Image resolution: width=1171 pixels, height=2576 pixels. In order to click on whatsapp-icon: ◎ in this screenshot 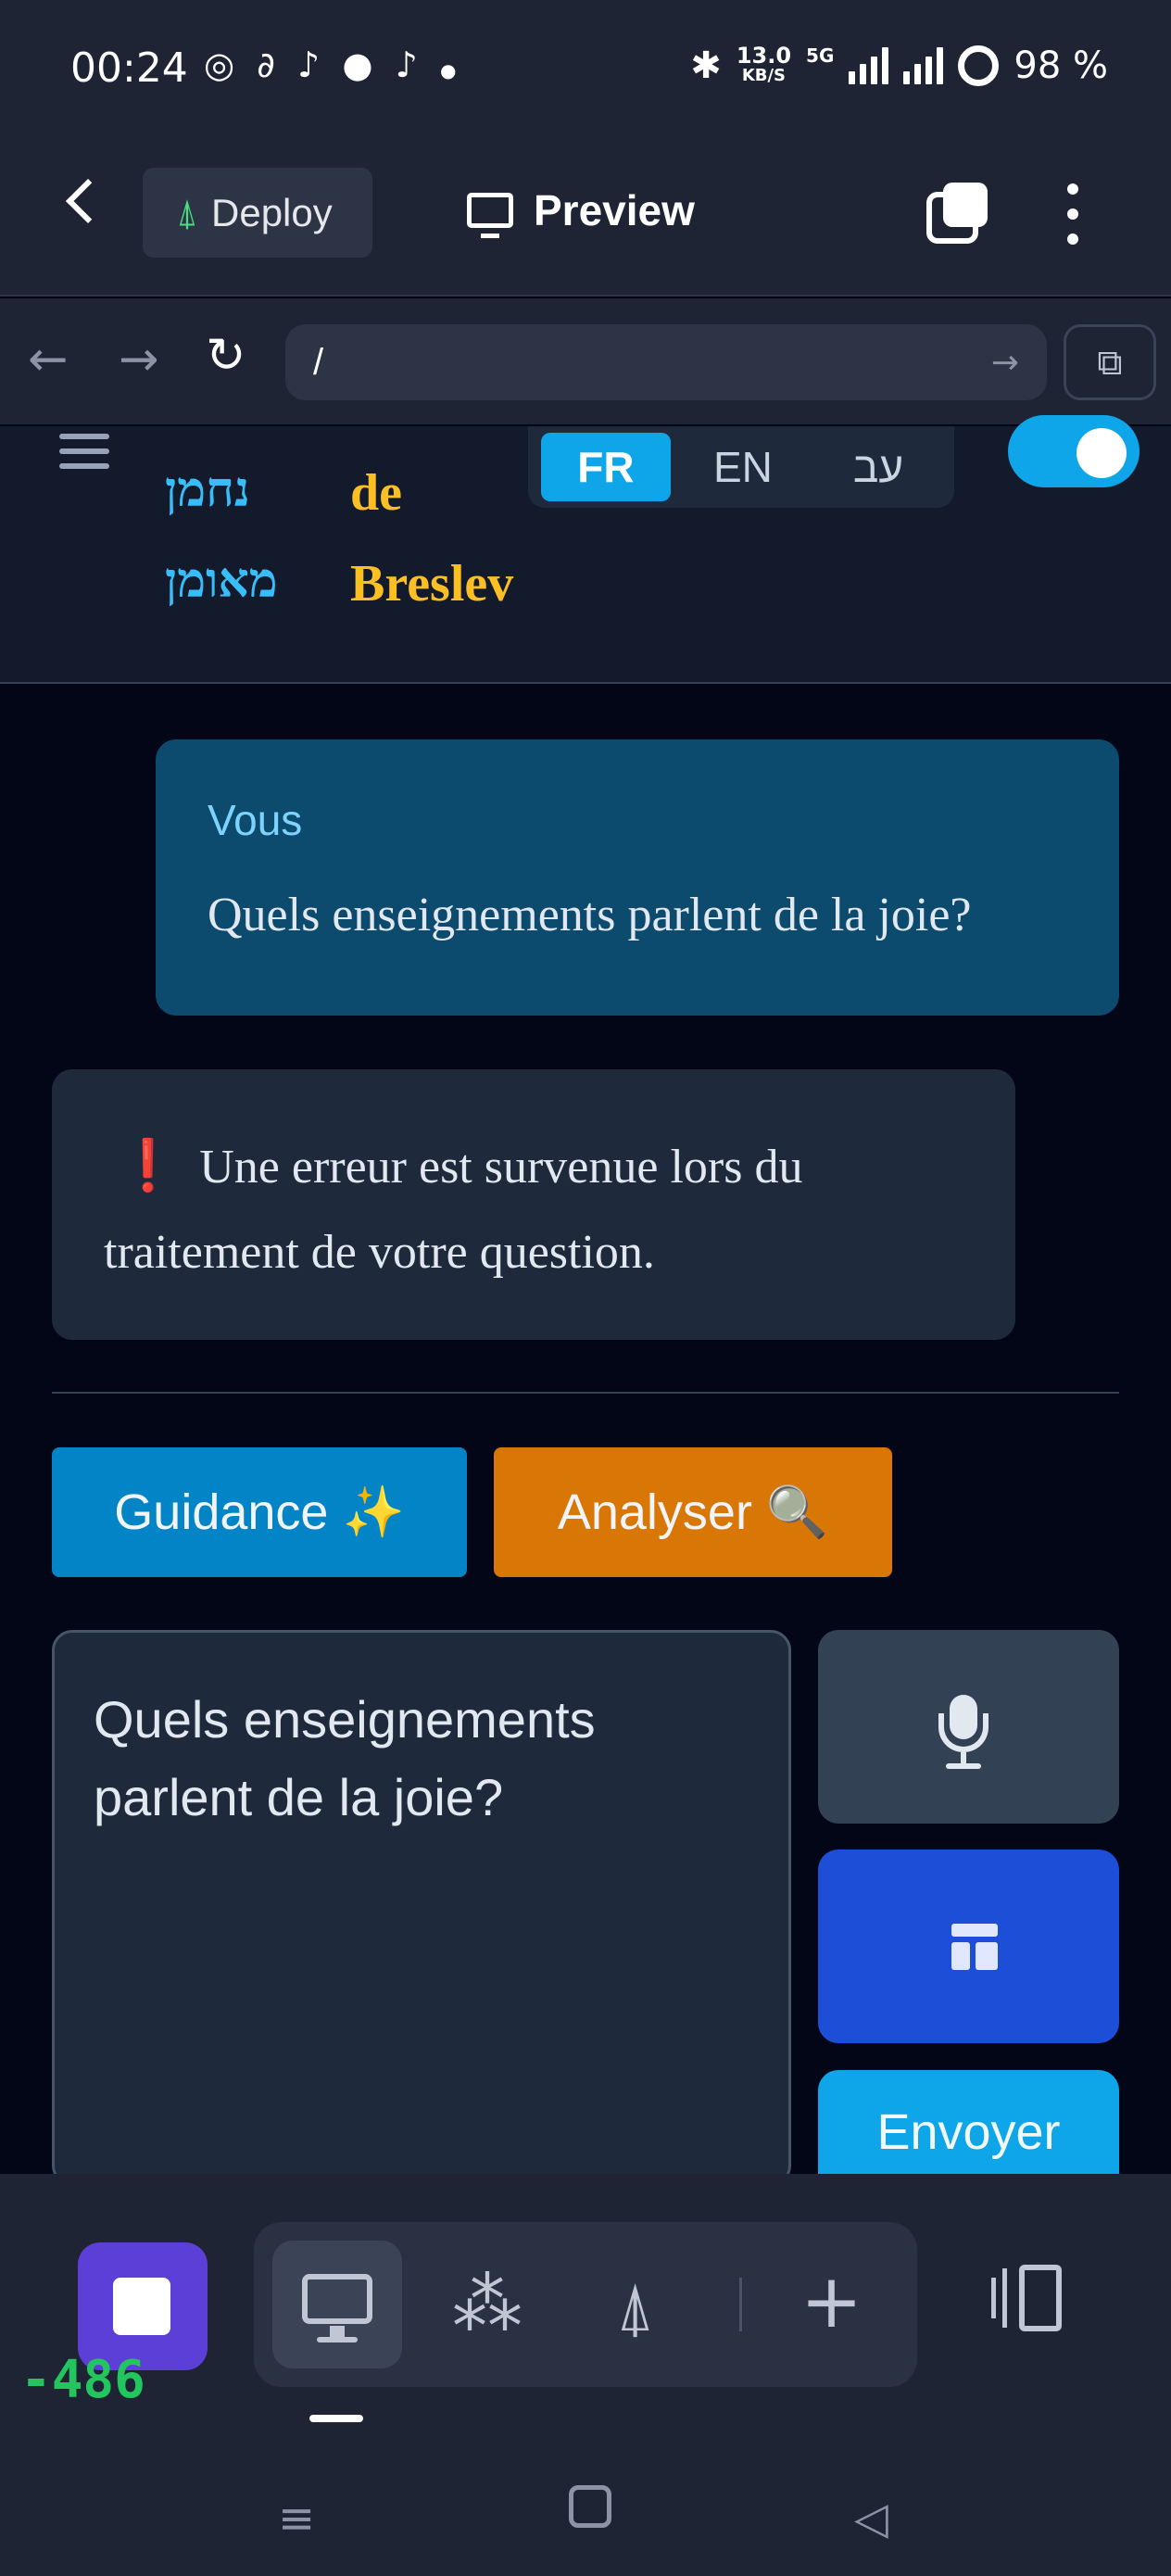, I will do `click(223, 64)`.